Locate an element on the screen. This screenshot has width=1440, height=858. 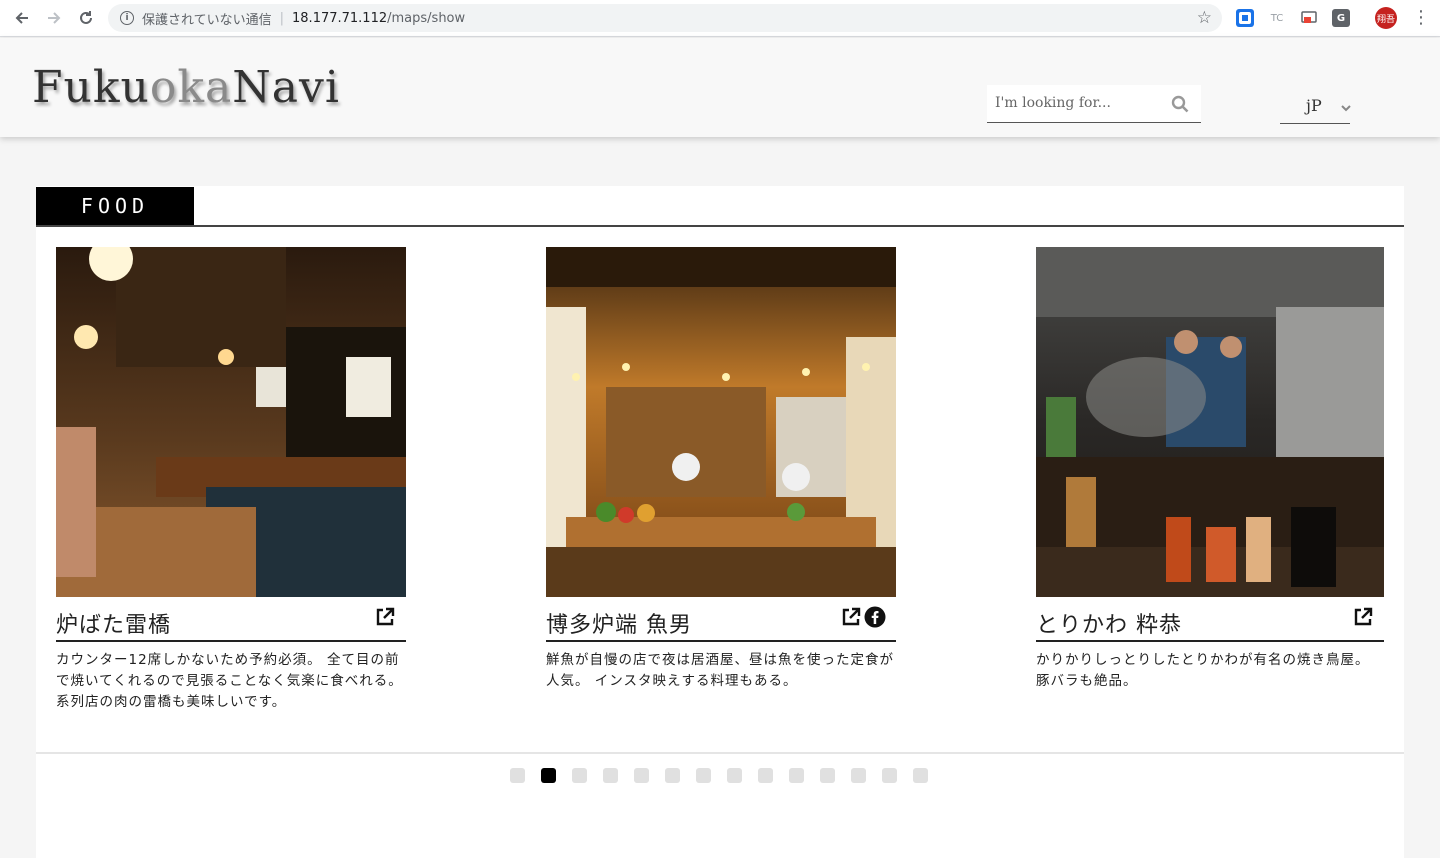
search-icon is located at coordinates (1180, 104).